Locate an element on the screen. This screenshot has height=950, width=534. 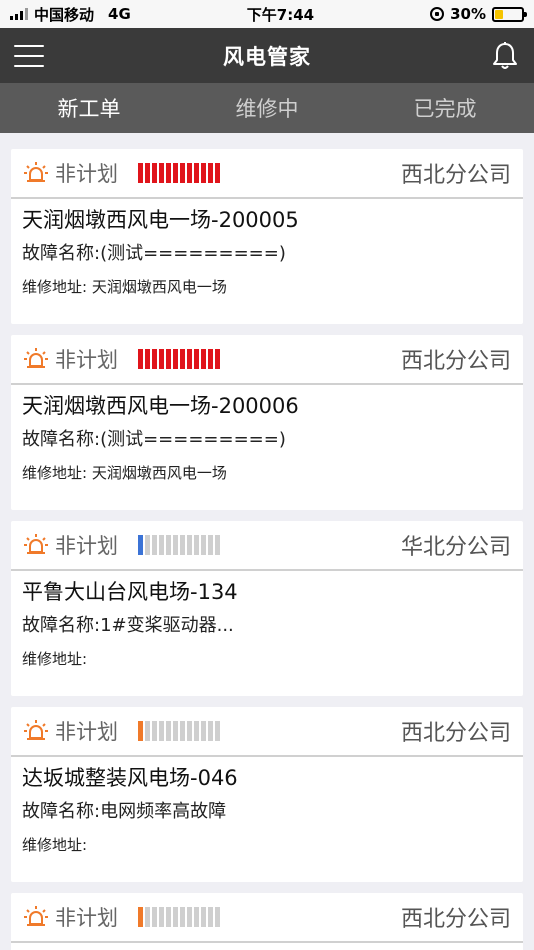
work-order-card: 非计划 西北分公司 is located at coordinates (267, 921).